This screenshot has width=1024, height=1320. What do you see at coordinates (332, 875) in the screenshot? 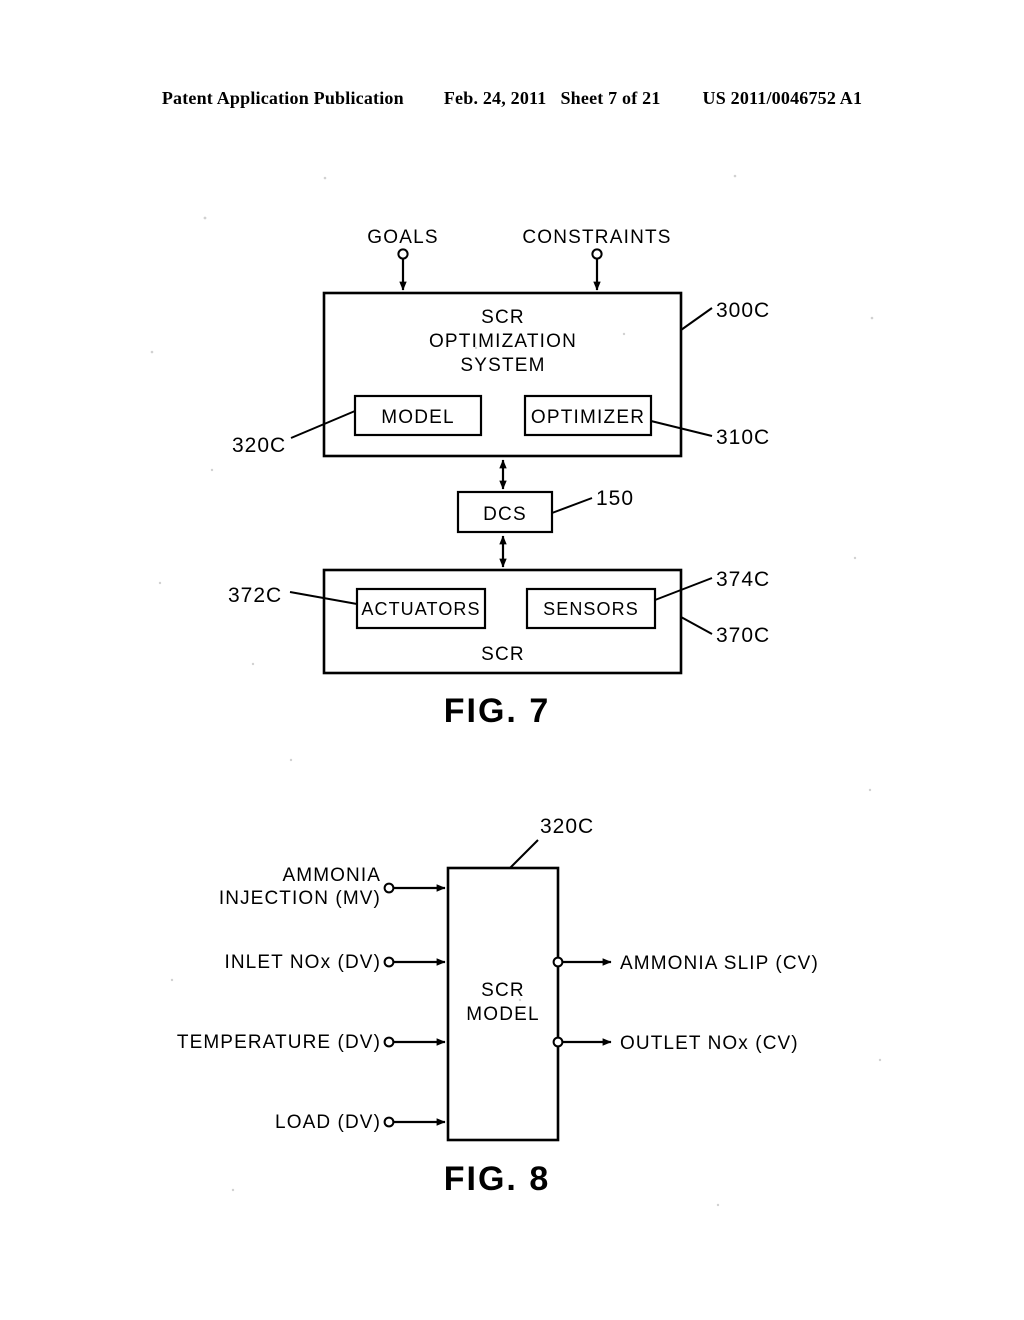
I see `fig8-input-label-ammonia-injection-line1: AMMONIA` at bounding box center [332, 875].